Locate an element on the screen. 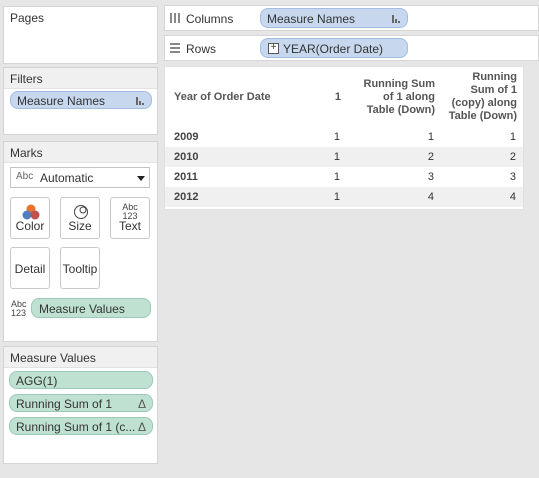  rows-pill-label: YEAR(Order Date) is located at coordinates (333, 49).